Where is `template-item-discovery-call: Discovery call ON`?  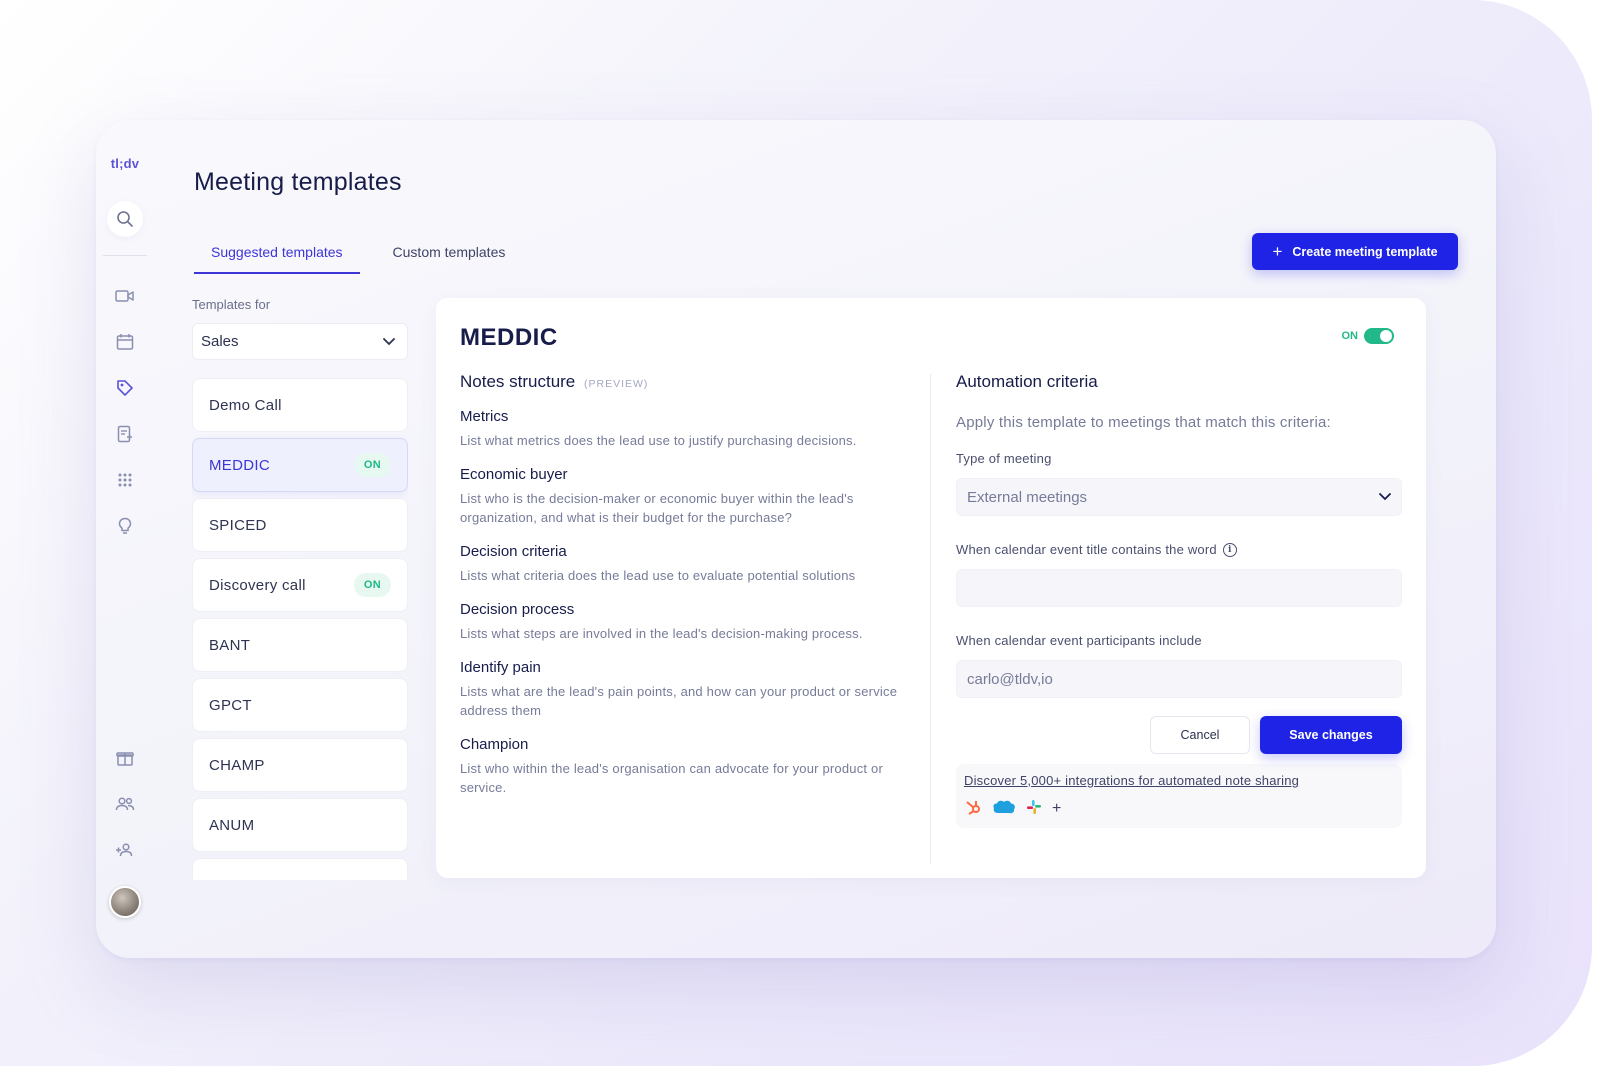
template-item-discovery-call: Discovery call ON is located at coordinates (300, 585).